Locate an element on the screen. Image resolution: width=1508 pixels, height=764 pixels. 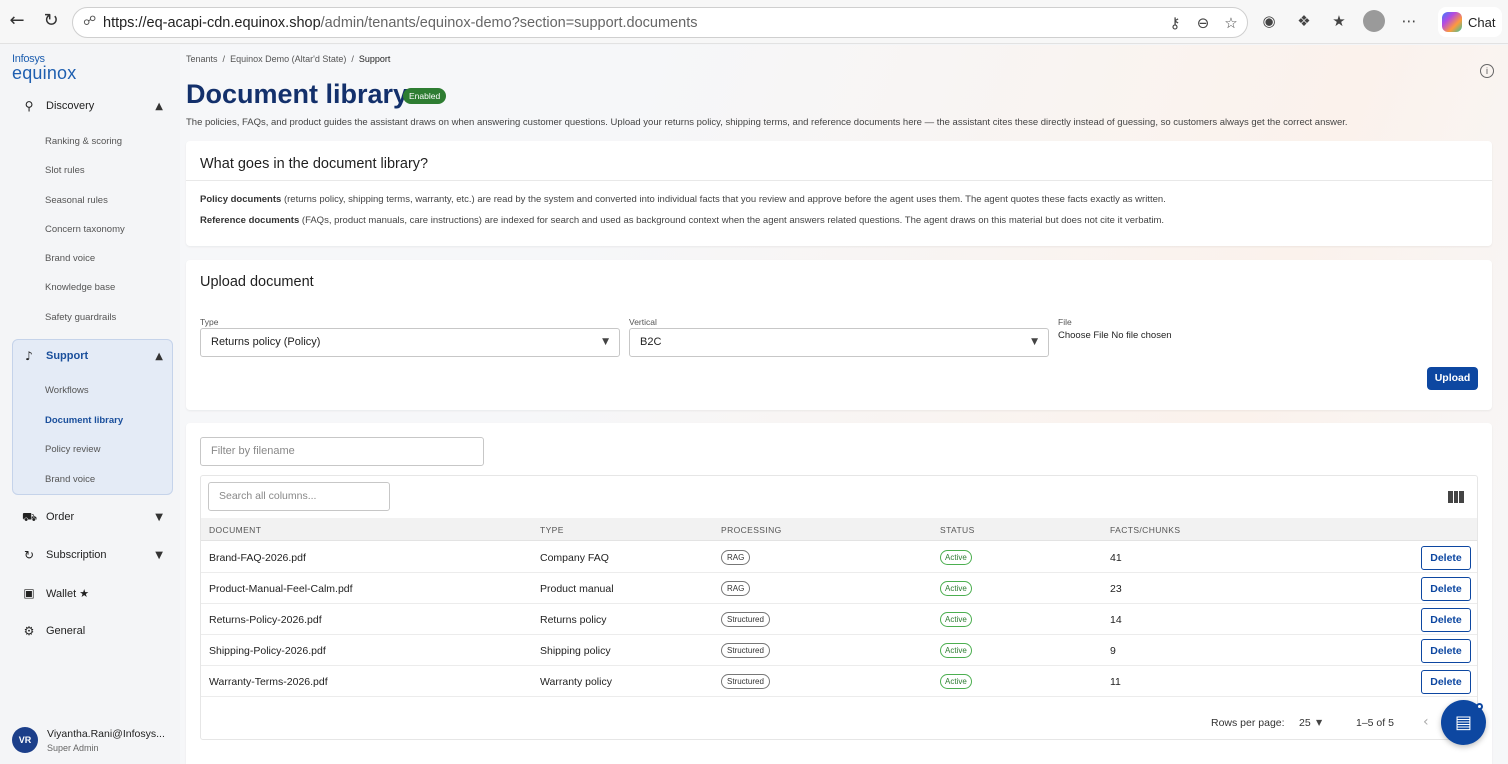
header-document: DOCUMENT is located at coordinates (235, 530).